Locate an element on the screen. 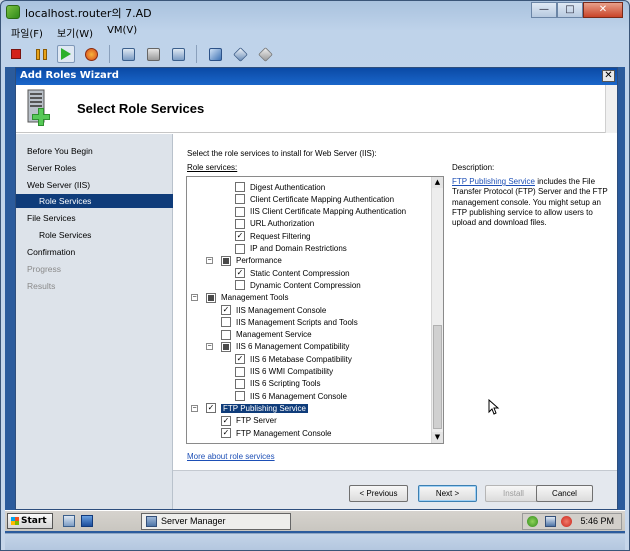 This screenshot has height=551, width=630. tree-item: Digest Authentication is located at coordinates (280, 187).